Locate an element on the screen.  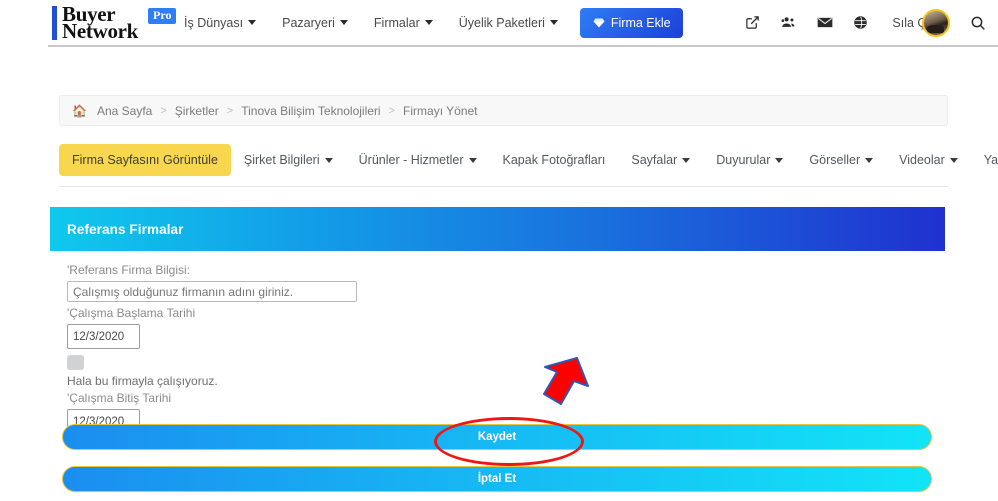
tab-sirket-bilgileri: Şirket Bilgileri is located at coordinates (288, 160).